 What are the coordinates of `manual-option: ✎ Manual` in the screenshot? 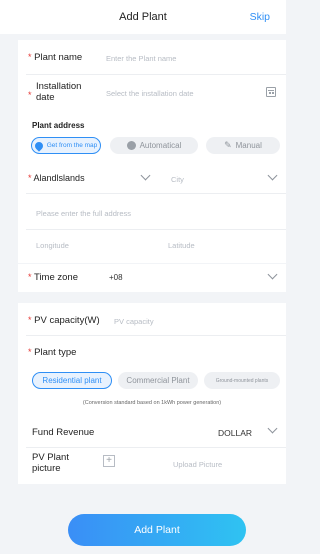 It's located at (243, 145).